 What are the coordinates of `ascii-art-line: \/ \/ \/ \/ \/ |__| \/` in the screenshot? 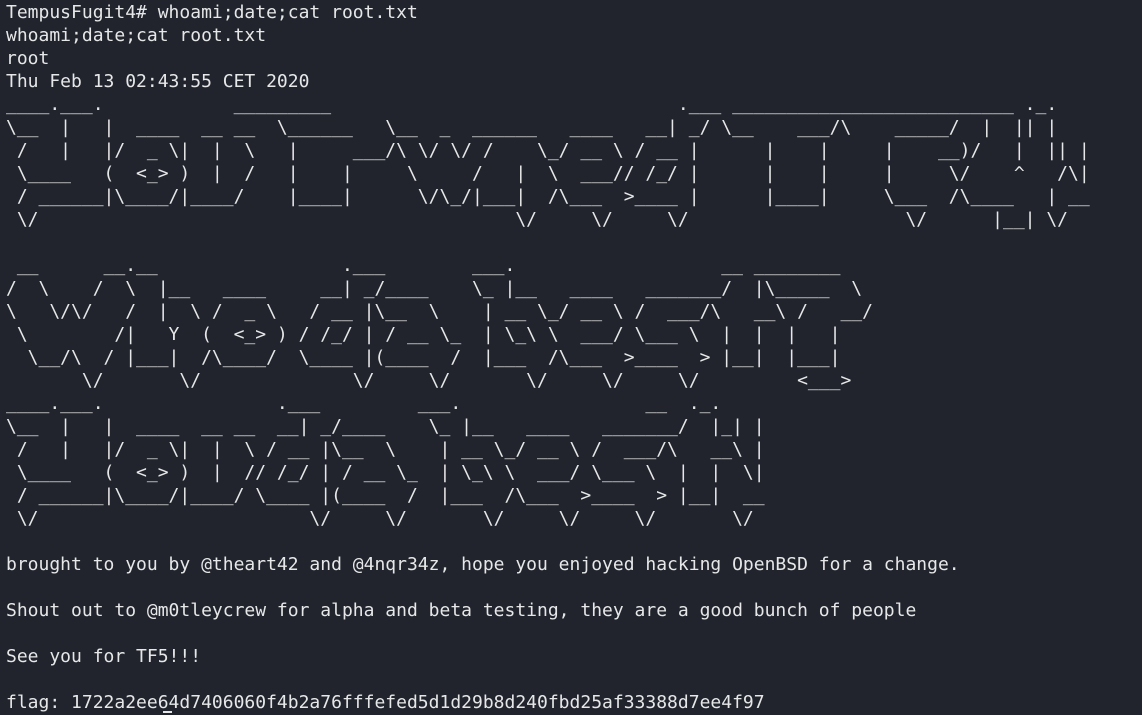 It's located at (537, 219).